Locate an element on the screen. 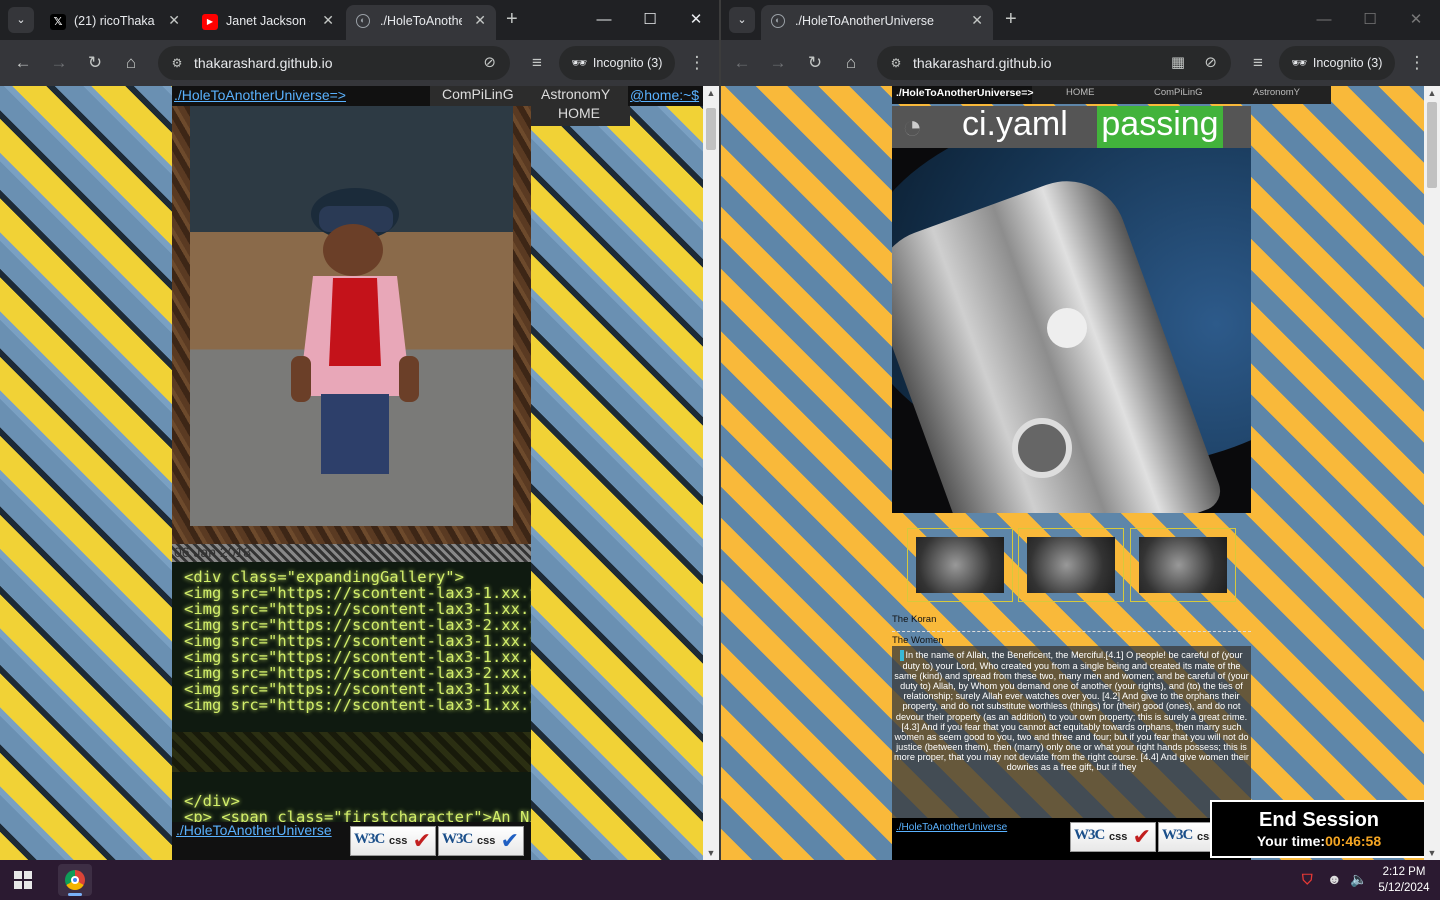 The image size is (1440, 900). url-text: thakarashard.github.io is located at coordinates (982, 63).